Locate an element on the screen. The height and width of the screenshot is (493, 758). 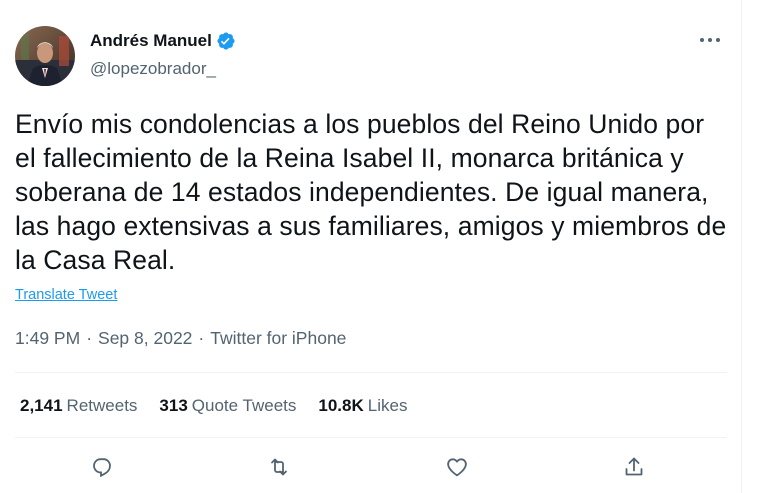
heart-icon is located at coordinates (457, 467).